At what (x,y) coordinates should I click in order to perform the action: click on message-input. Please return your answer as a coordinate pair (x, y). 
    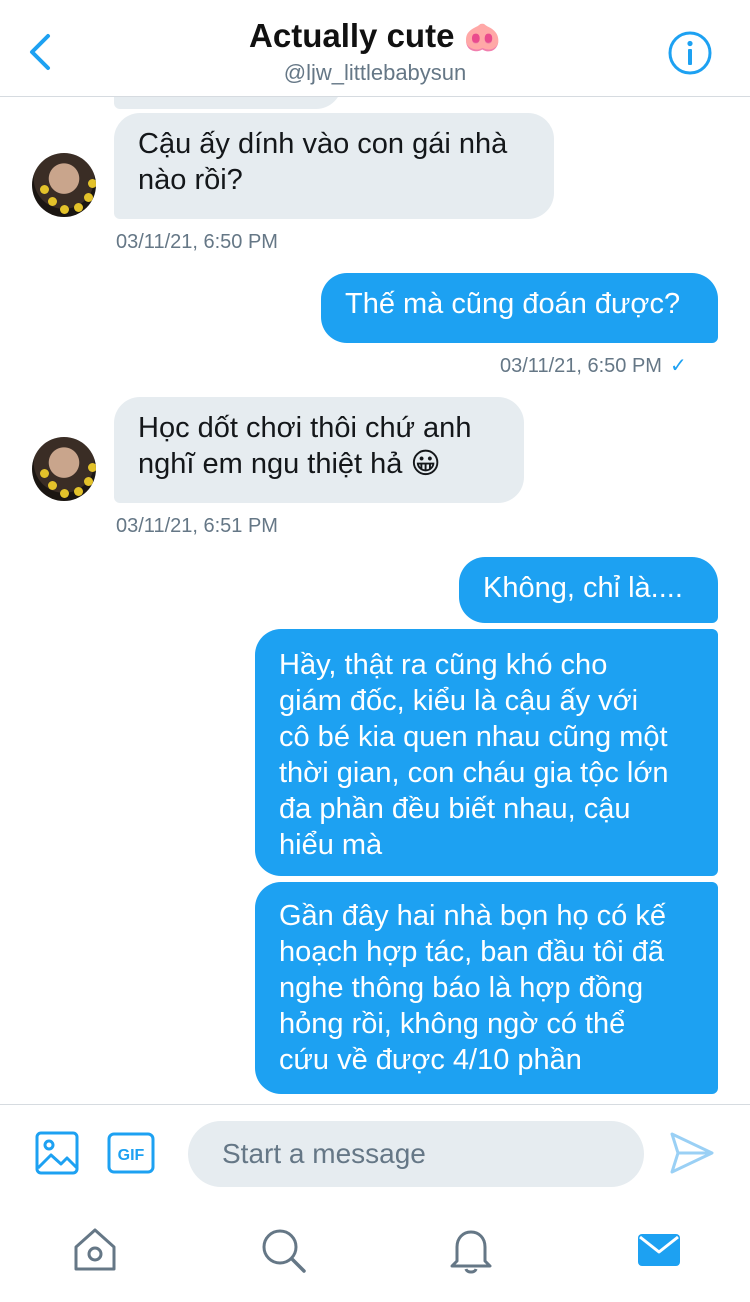
    Looking at the image, I should click on (416, 1154).